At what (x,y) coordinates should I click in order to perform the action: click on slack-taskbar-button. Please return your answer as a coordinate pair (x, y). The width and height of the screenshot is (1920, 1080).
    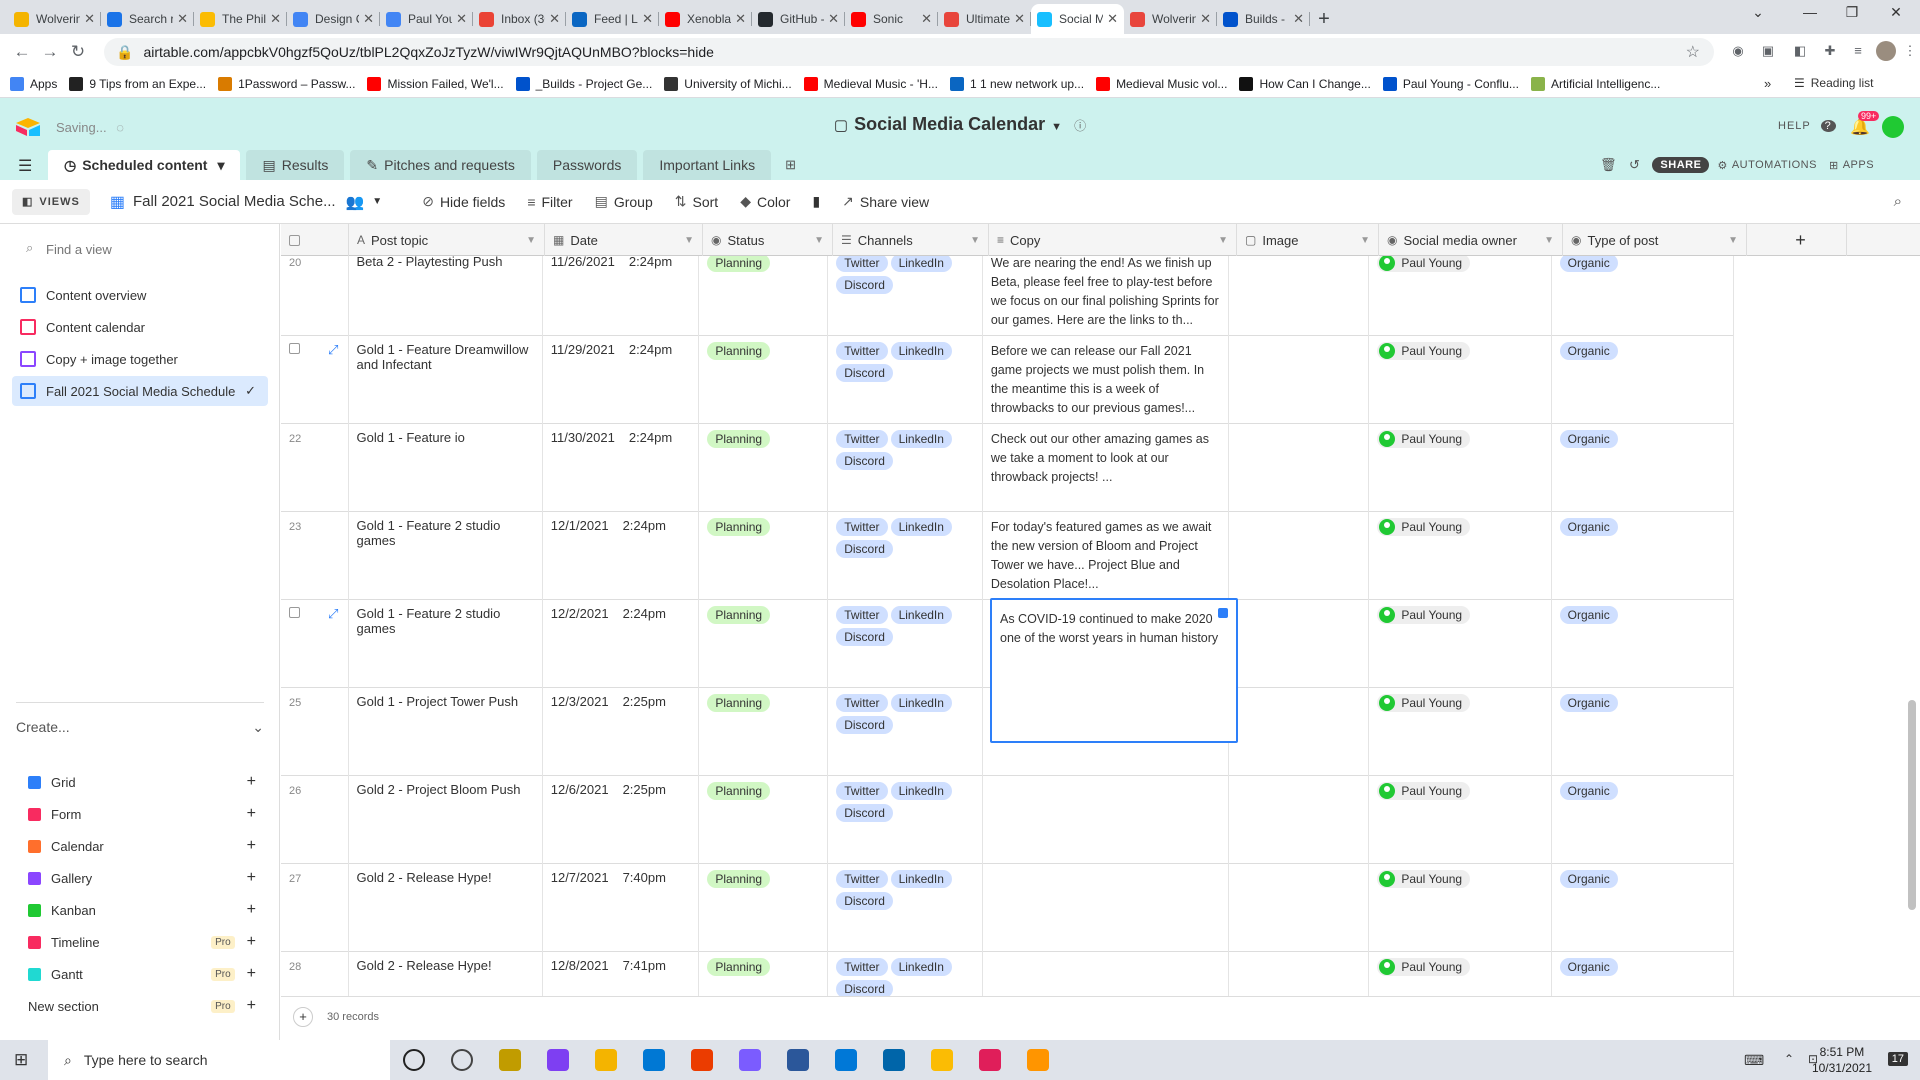
    Looking at the image, I should click on (990, 1060).